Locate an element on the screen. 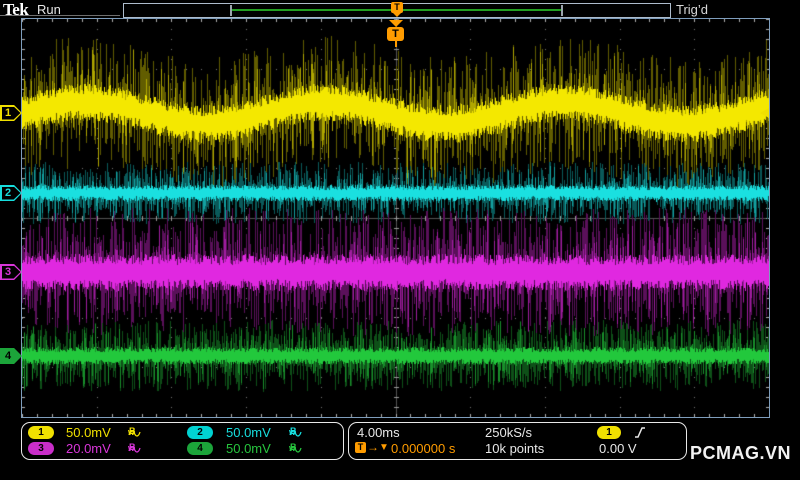  channel-1-scale: 50.0mV is located at coordinates (88, 432).